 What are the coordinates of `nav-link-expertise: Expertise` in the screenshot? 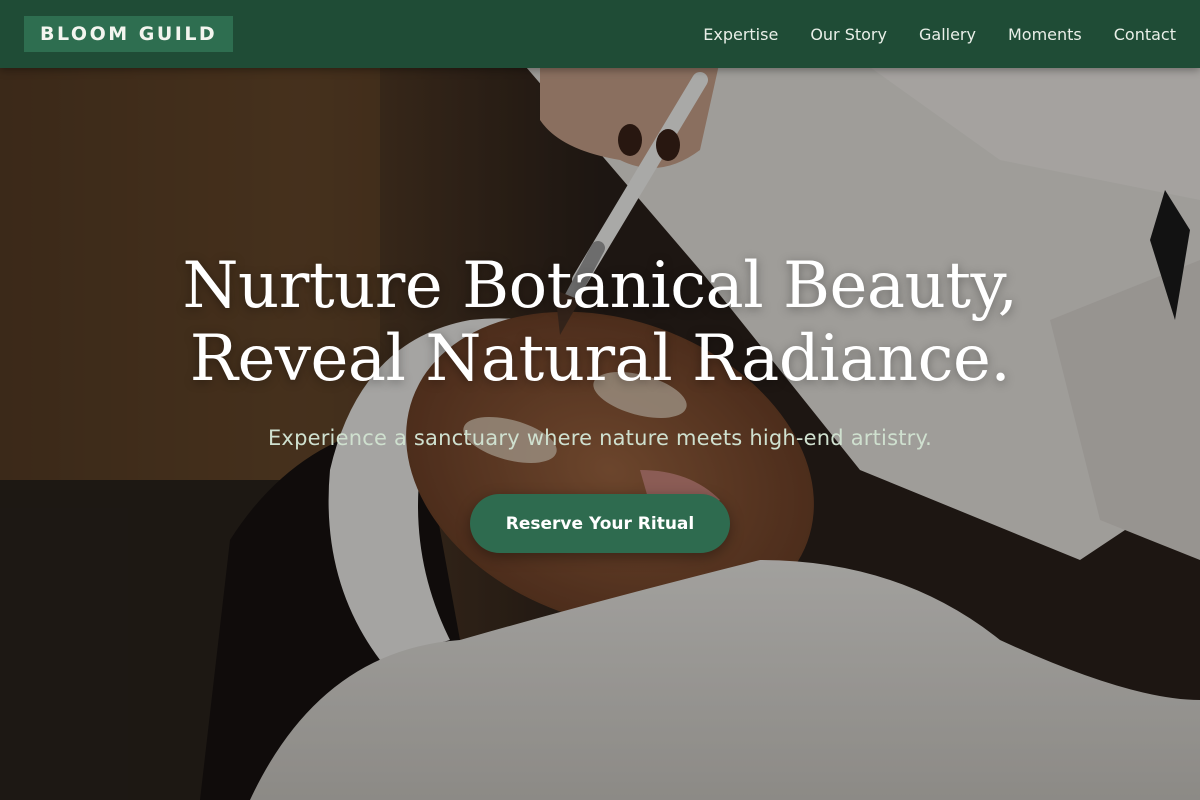 It's located at (740, 34).